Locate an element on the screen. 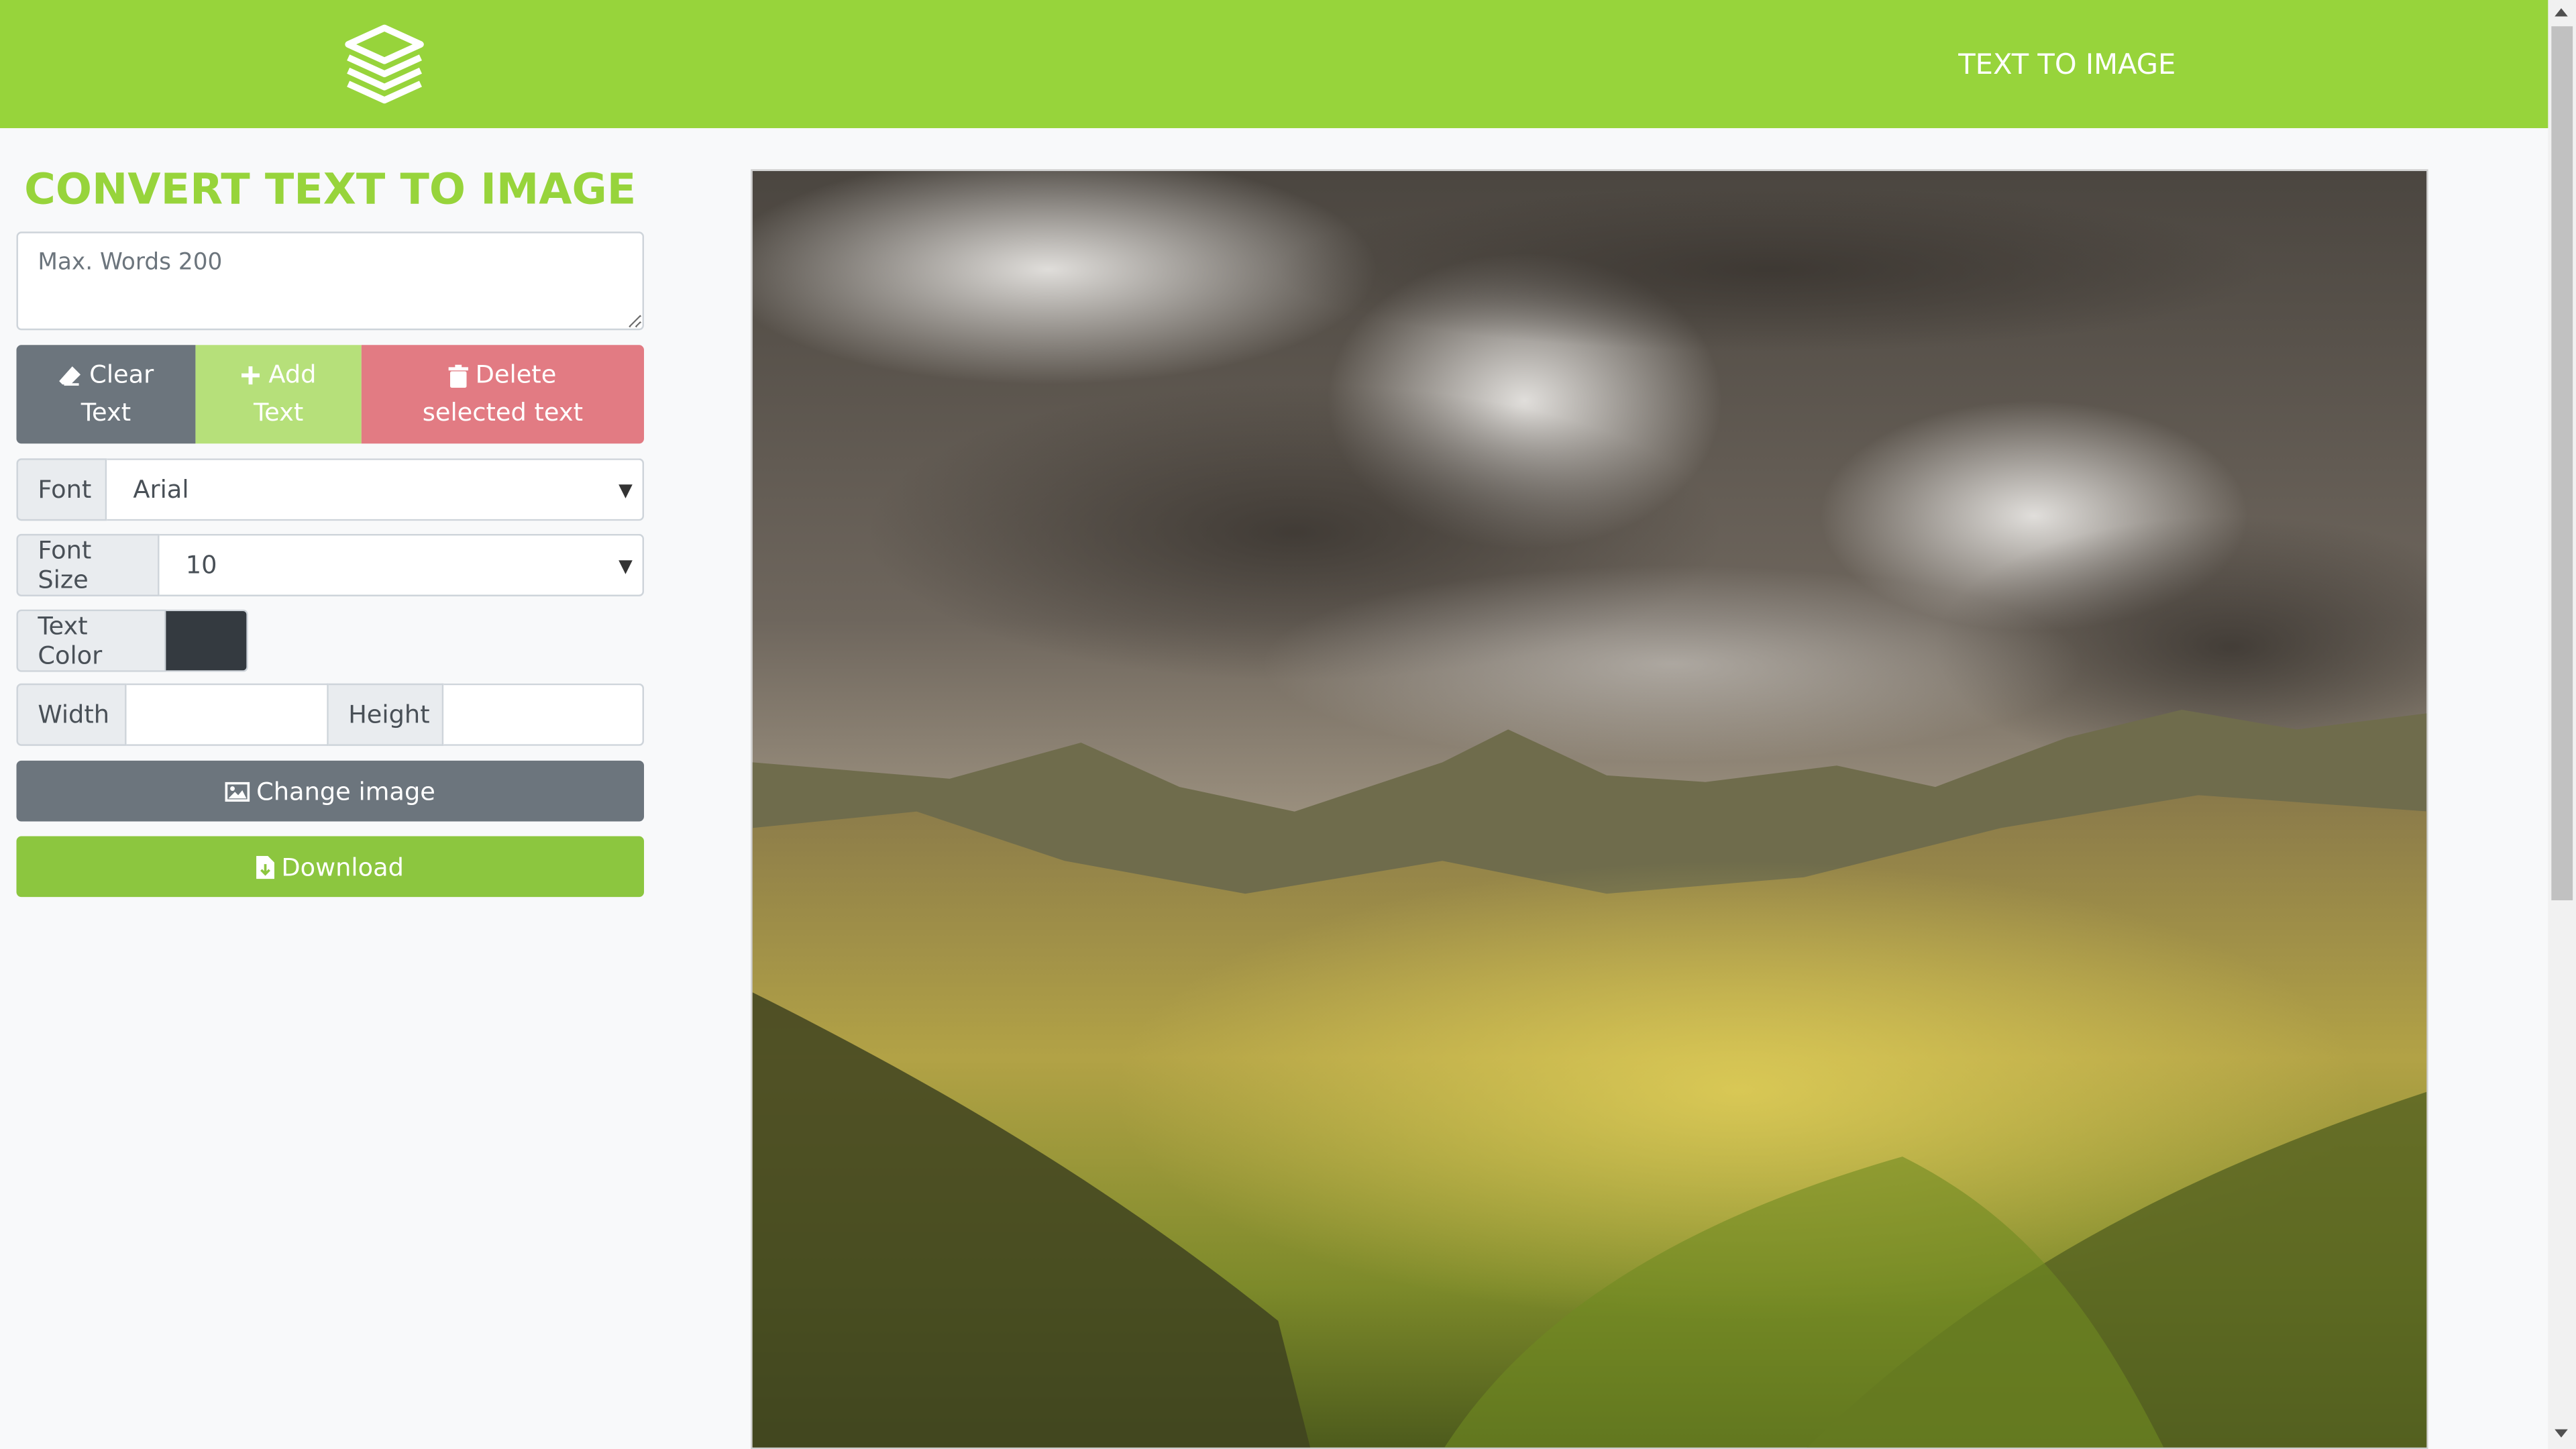 The height and width of the screenshot is (1449, 2576). download-label: Download is located at coordinates (342, 866).